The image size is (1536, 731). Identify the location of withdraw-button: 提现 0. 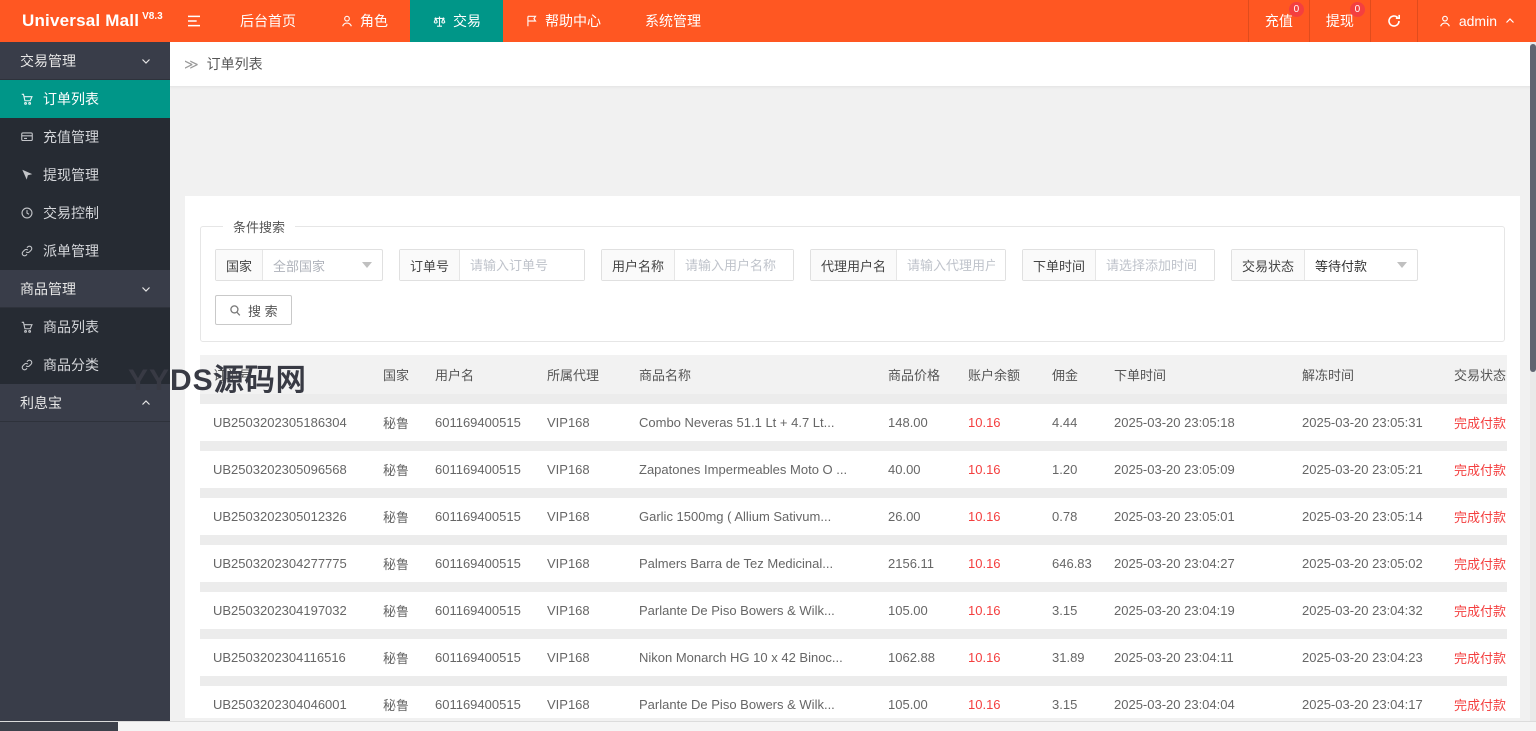
(1340, 21).